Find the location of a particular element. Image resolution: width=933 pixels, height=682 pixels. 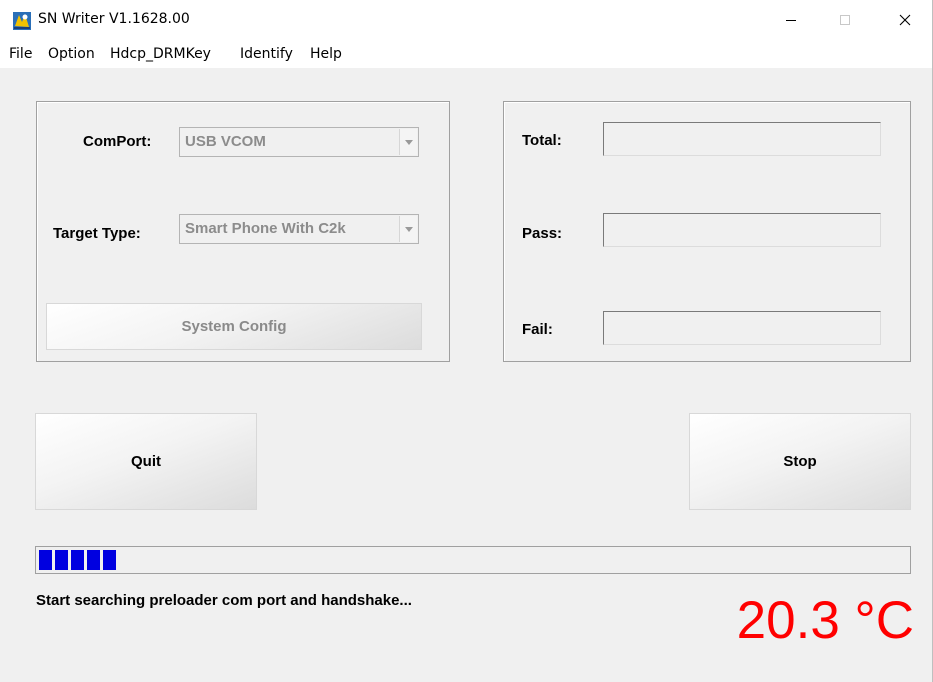

fail-field is located at coordinates (742, 328).